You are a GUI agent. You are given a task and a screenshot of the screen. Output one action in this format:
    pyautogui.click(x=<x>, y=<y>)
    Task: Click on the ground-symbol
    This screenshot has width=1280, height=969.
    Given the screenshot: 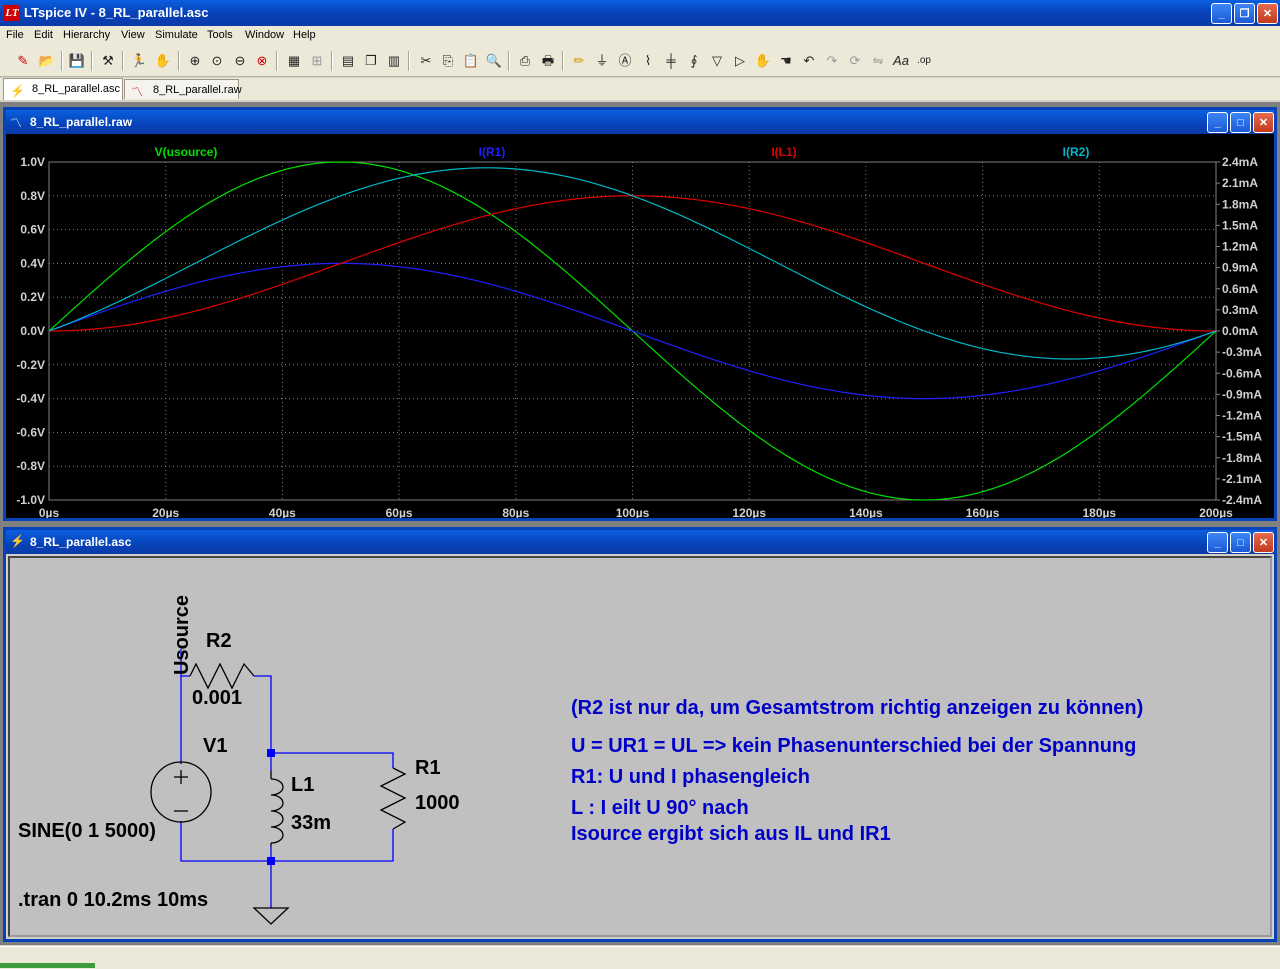 What is the action you would take?
    pyautogui.click(x=271, y=916)
    